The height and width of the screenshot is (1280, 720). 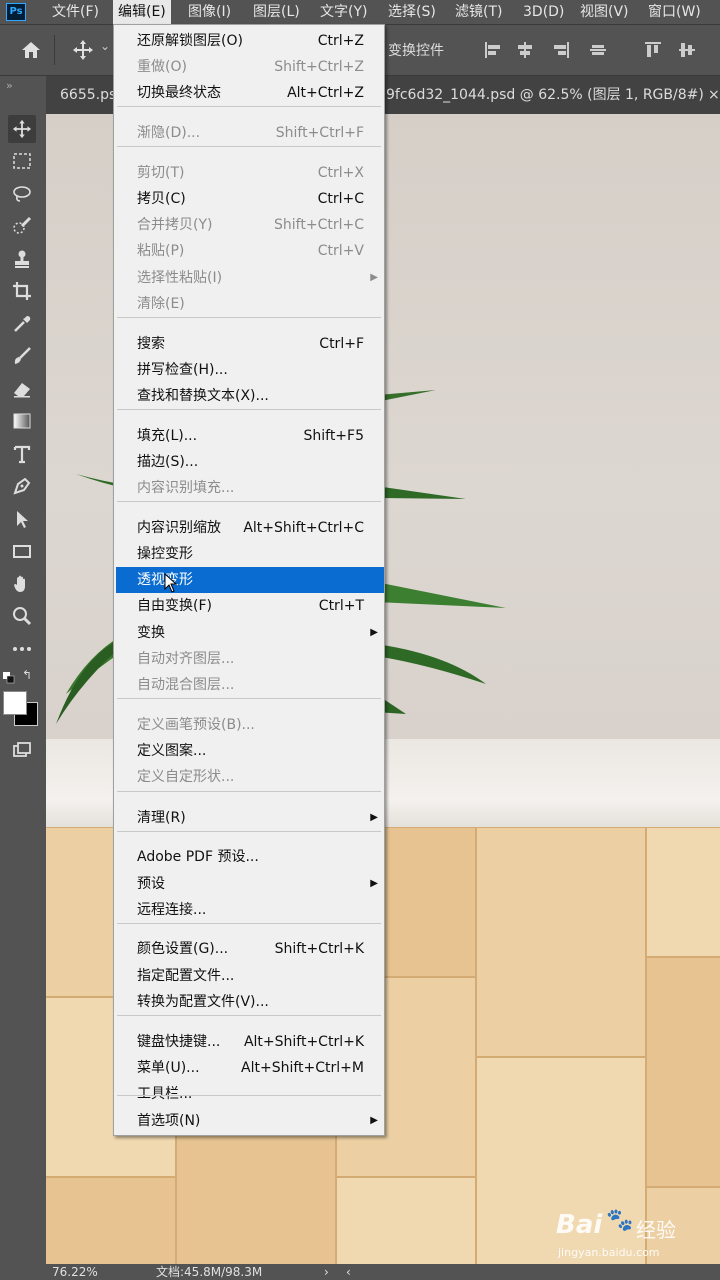 I want to click on edit-menu-item: 透视变形, so click(x=250, y=580).